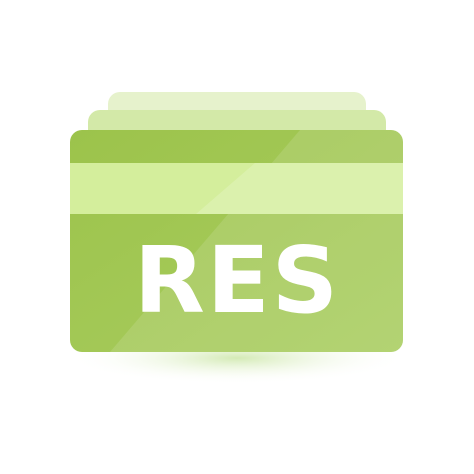 The image size is (474, 474). I want to click on card-label: RES, so click(237, 280).